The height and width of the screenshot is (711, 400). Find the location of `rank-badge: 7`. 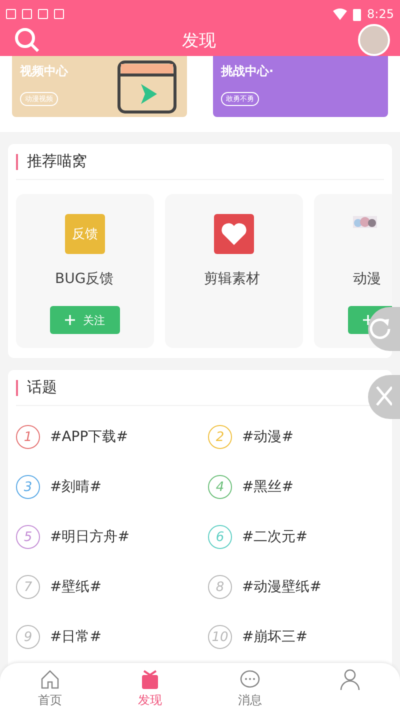

rank-badge: 7 is located at coordinates (28, 587).